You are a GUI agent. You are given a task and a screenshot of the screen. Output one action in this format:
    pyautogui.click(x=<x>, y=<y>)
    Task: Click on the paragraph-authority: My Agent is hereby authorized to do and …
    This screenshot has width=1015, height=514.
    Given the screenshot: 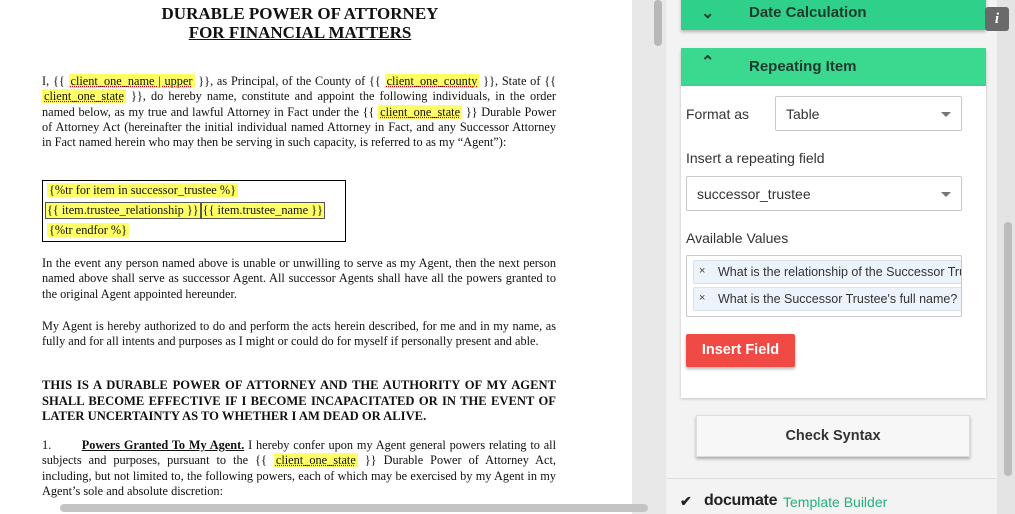 What is the action you would take?
    pyautogui.click(x=299, y=334)
    